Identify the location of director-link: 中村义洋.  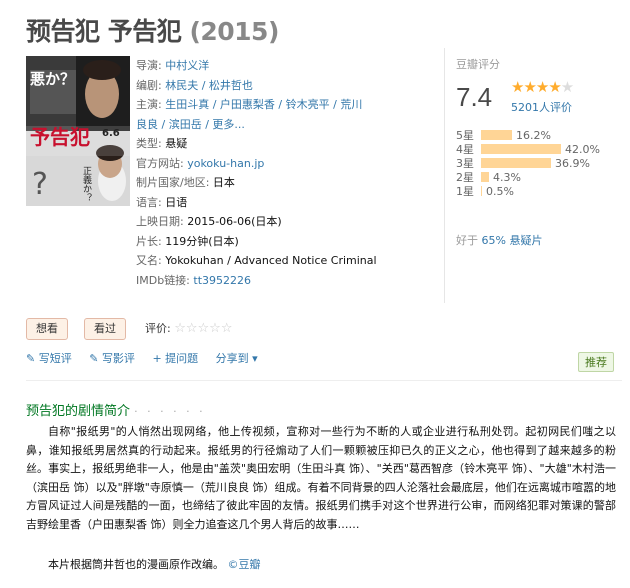
(187, 65).